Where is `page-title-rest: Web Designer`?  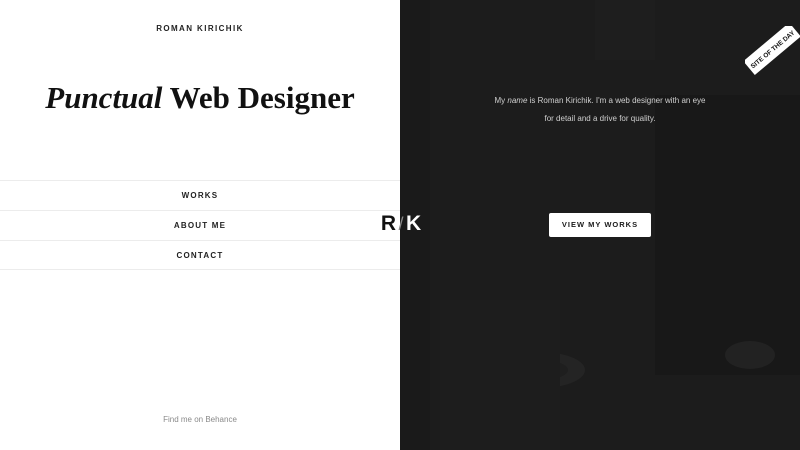 page-title-rest: Web Designer is located at coordinates (258, 97).